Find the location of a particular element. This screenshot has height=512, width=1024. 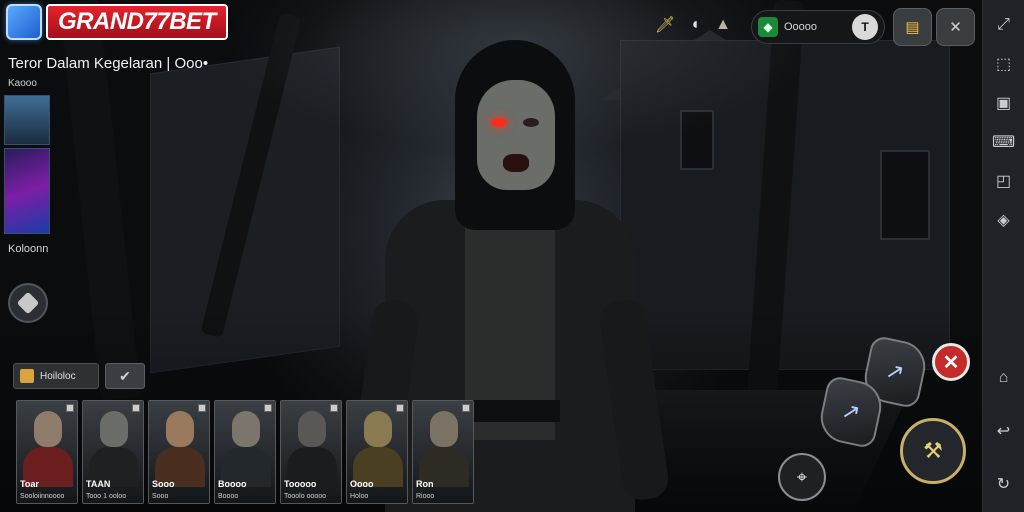

filter-button: Hoiloloc is located at coordinates (56, 376).